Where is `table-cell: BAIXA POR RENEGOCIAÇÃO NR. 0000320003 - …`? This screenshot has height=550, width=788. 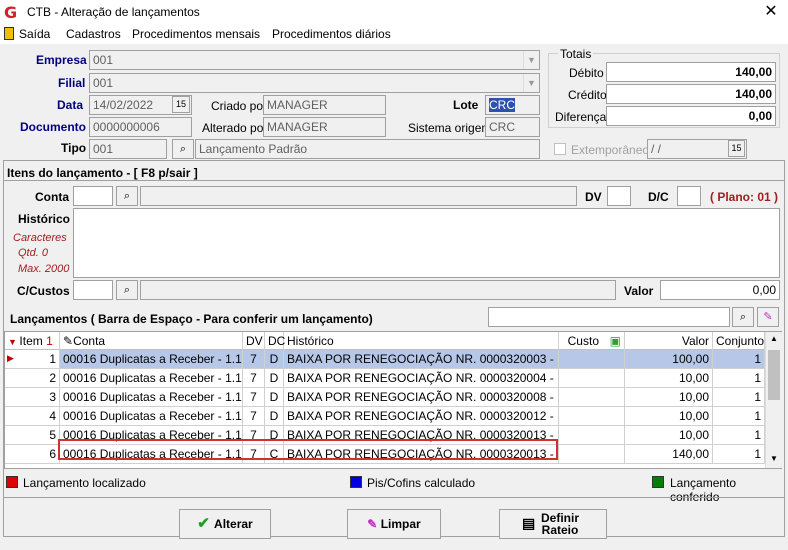 table-cell: BAIXA POR RENEGOCIAÇÃO NR. 0000320003 - … is located at coordinates (421, 359).